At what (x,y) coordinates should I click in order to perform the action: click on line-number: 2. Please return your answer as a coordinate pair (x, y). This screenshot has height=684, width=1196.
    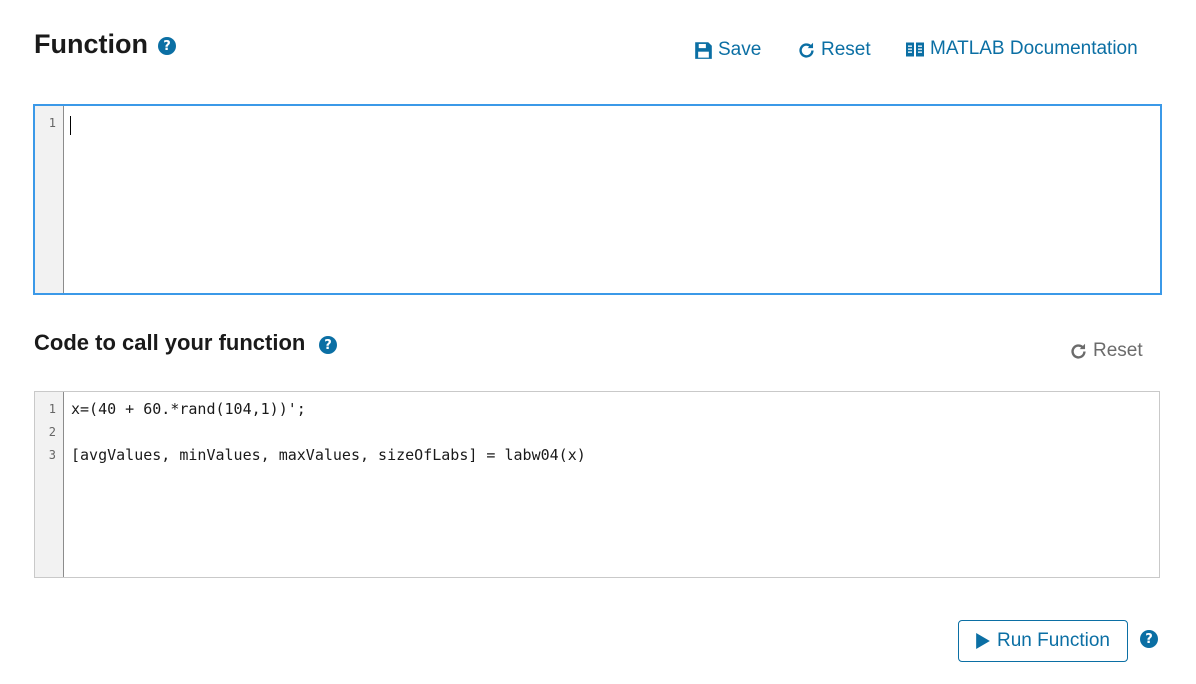
    Looking at the image, I should click on (52, 432).